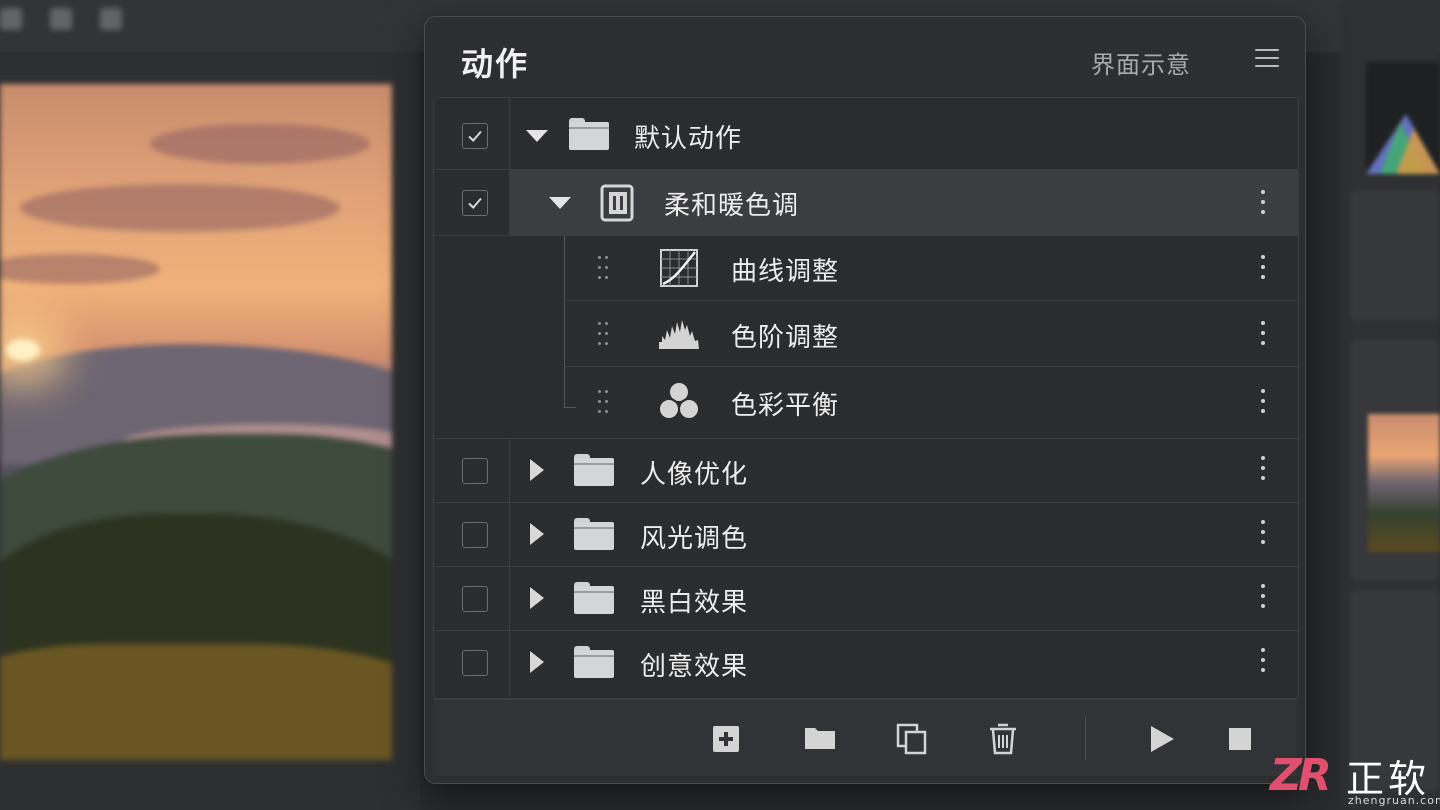  Describe the element at coordinates (694, 539) in the screenshot. I see `action-set-label: 风光调色` at that location.